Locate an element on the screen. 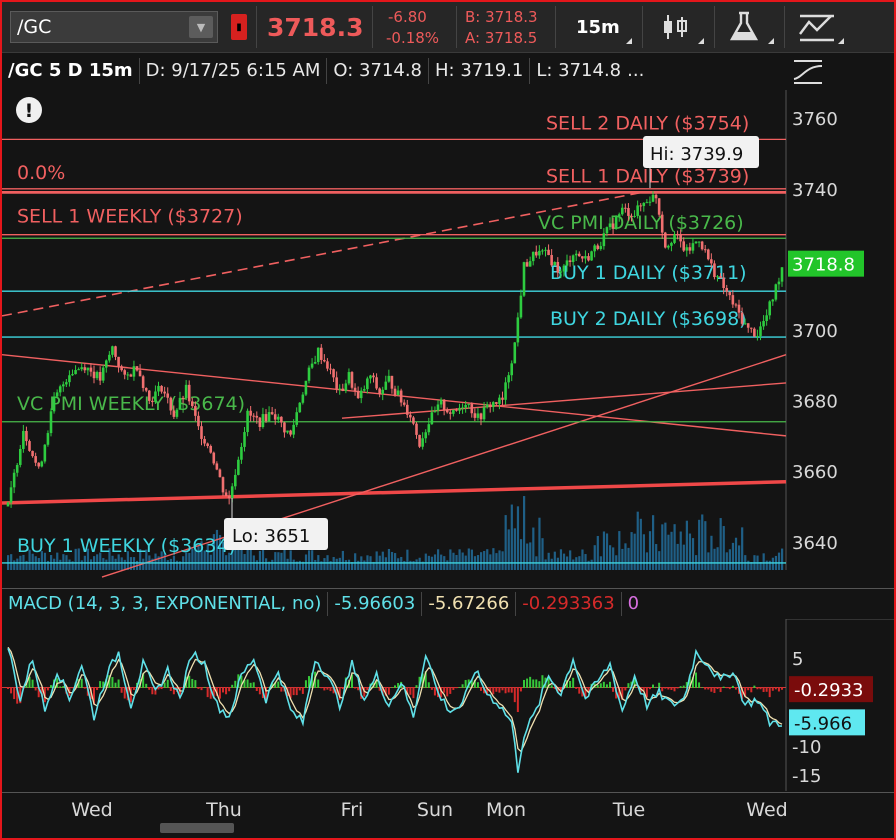  level-label: BUY 1 WEEKLY ($3634) is located at coordinates (126, 546).